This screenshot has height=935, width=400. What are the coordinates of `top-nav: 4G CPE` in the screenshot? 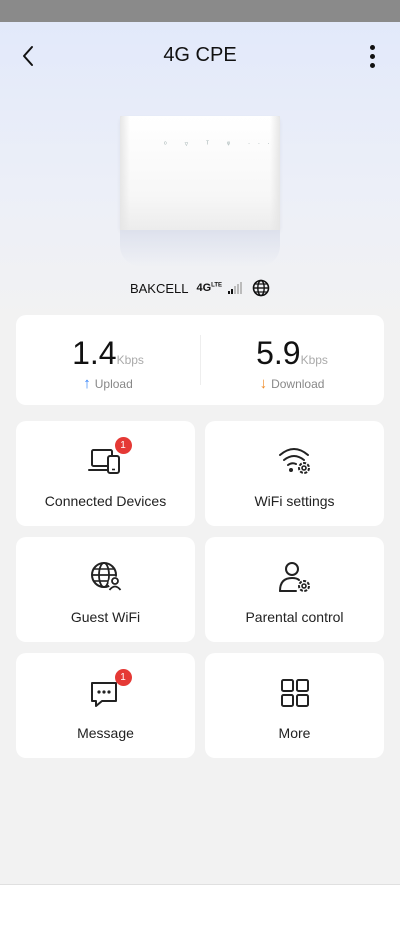 It's located at (200, 56).